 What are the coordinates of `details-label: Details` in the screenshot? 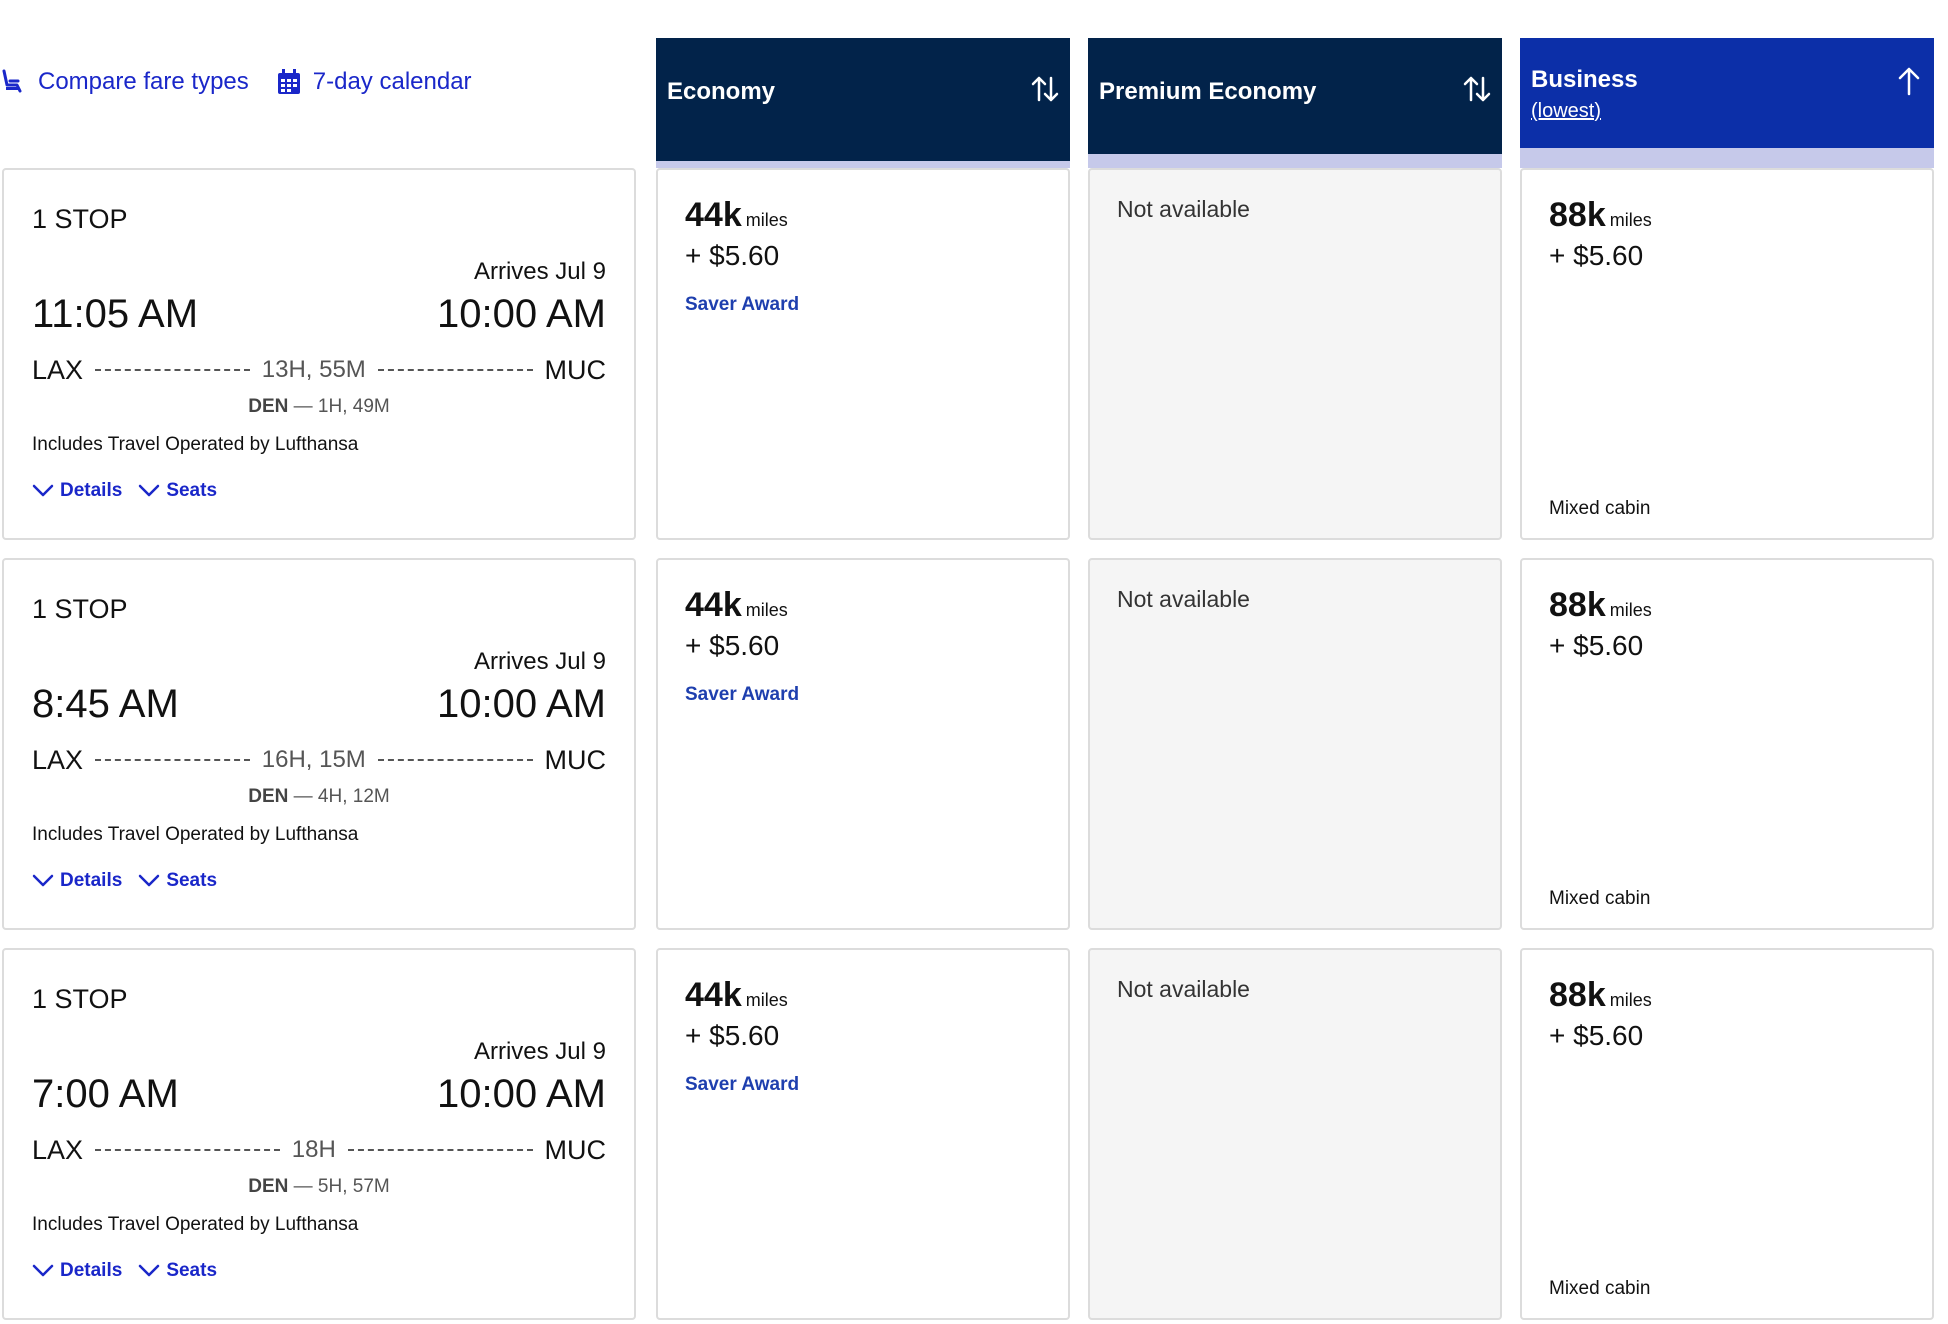 It's located at (91, 490).